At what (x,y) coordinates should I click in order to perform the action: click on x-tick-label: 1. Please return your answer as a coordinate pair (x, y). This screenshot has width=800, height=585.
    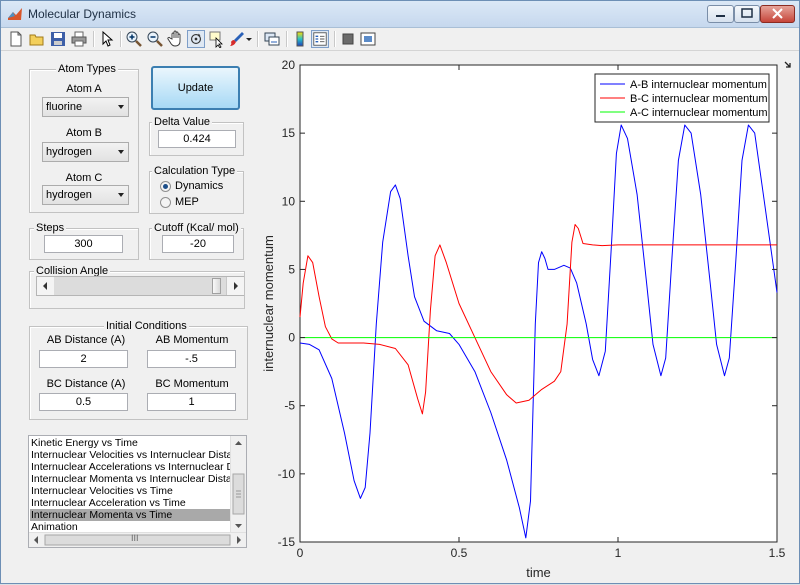
    Looking at the image, I should click on (618, 553).